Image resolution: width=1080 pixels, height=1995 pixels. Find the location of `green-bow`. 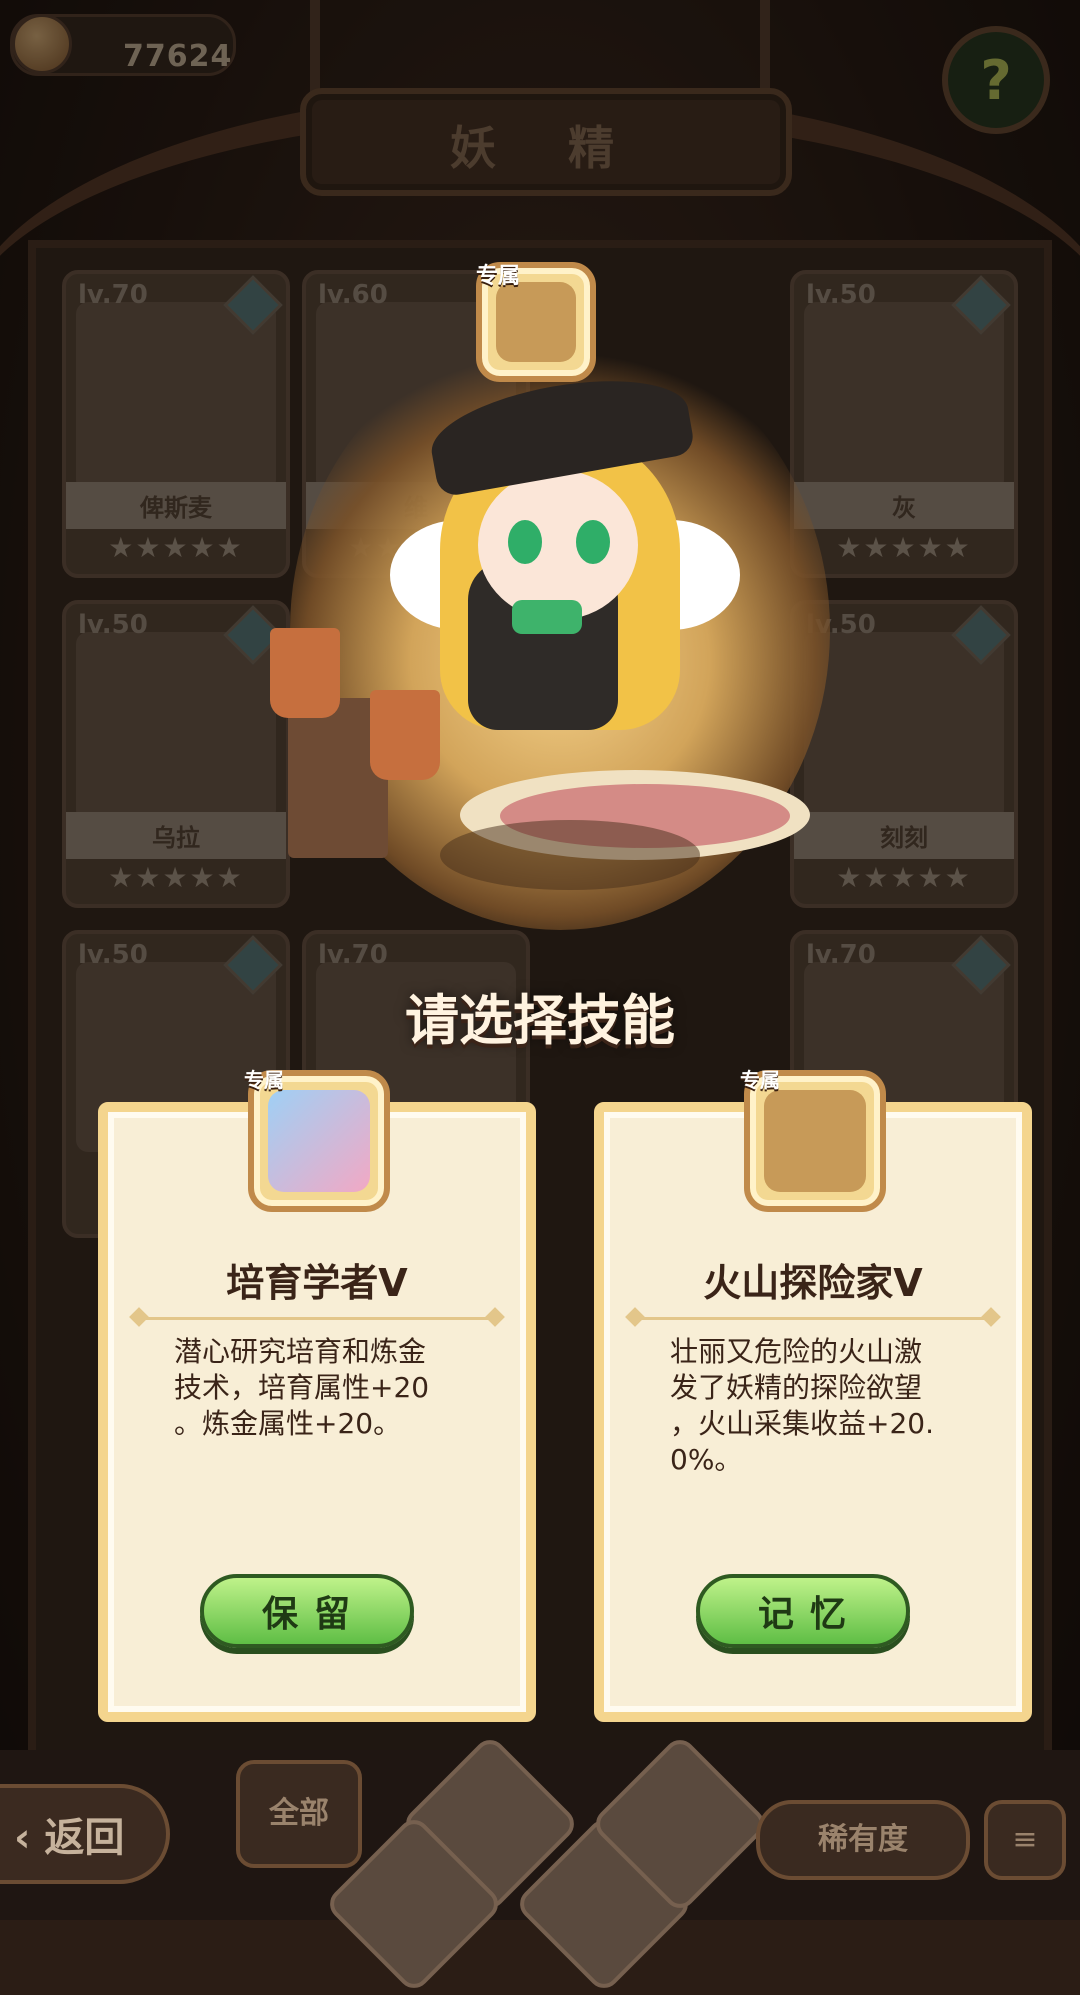

green-bow is located at coordinates (547, 617).